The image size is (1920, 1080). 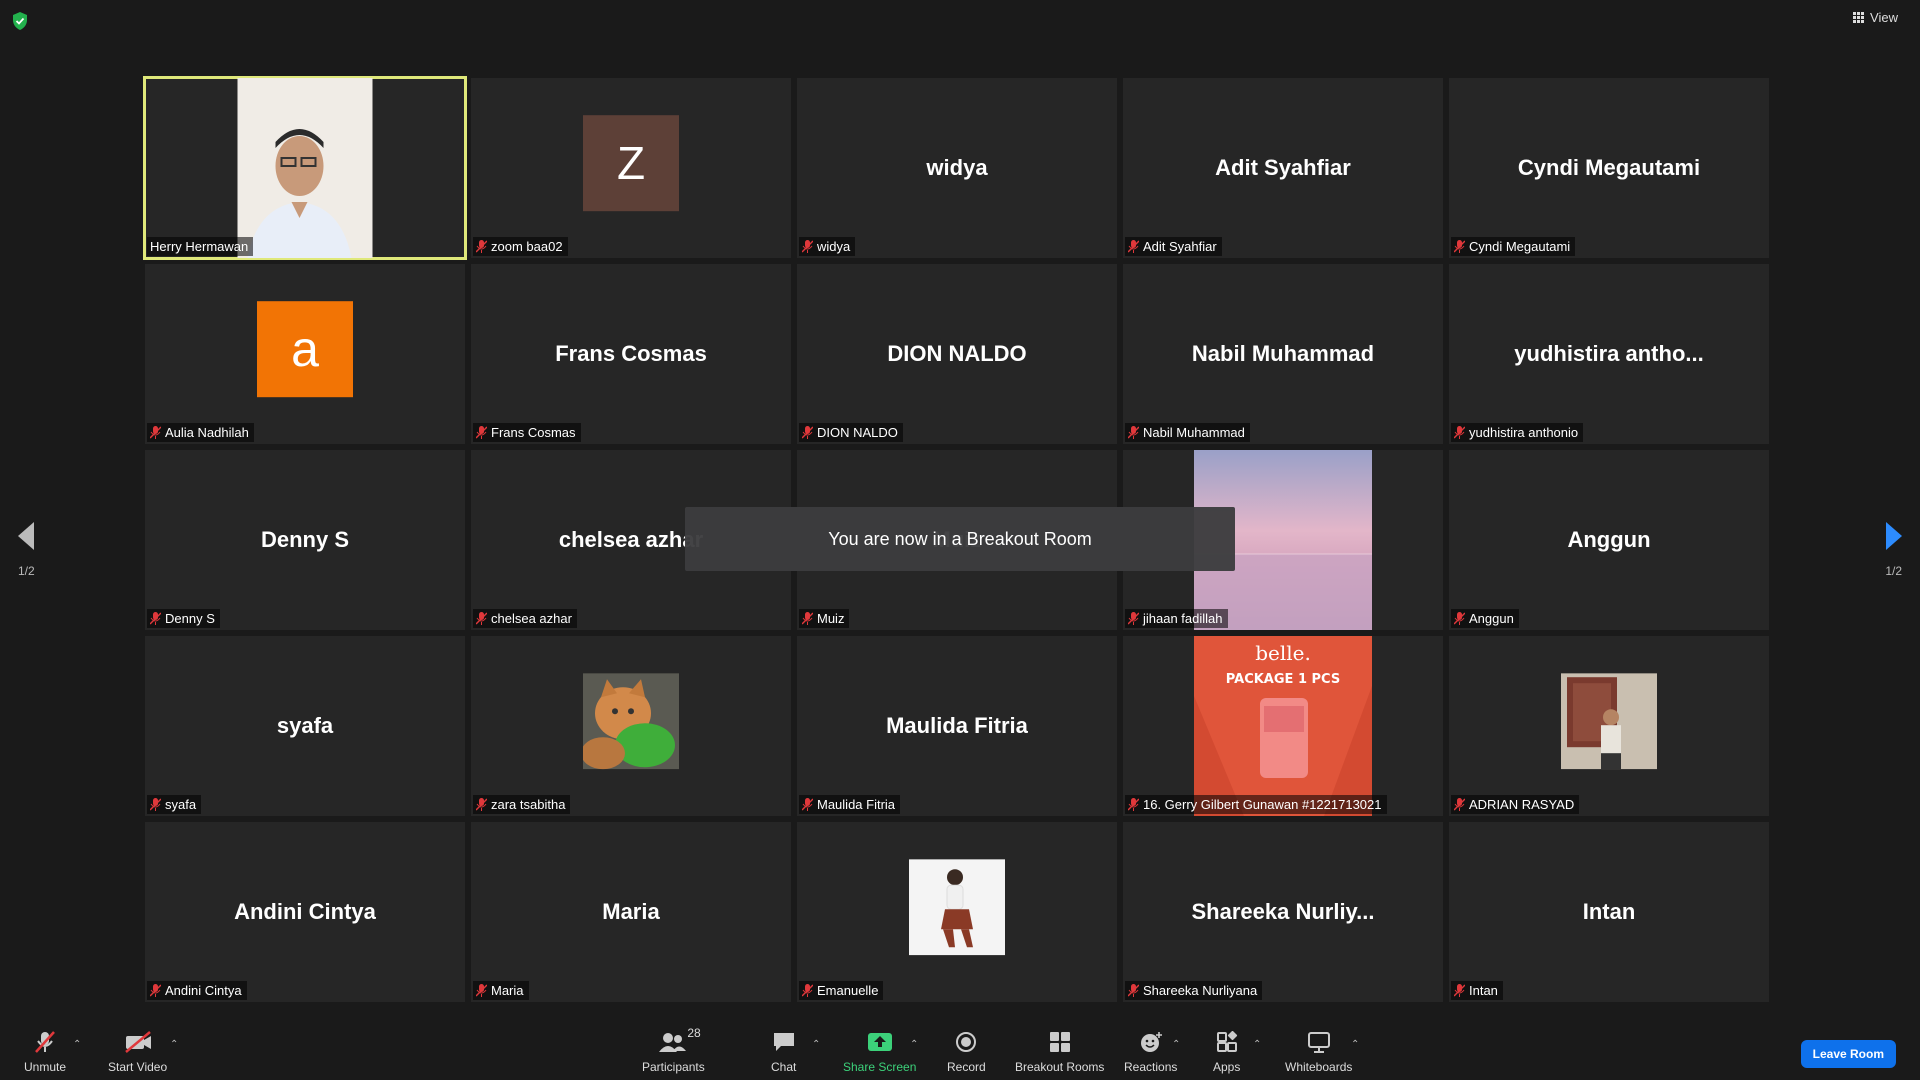 I want to click on participant-display-name: DION NALDO, so click(x=957, y=353).